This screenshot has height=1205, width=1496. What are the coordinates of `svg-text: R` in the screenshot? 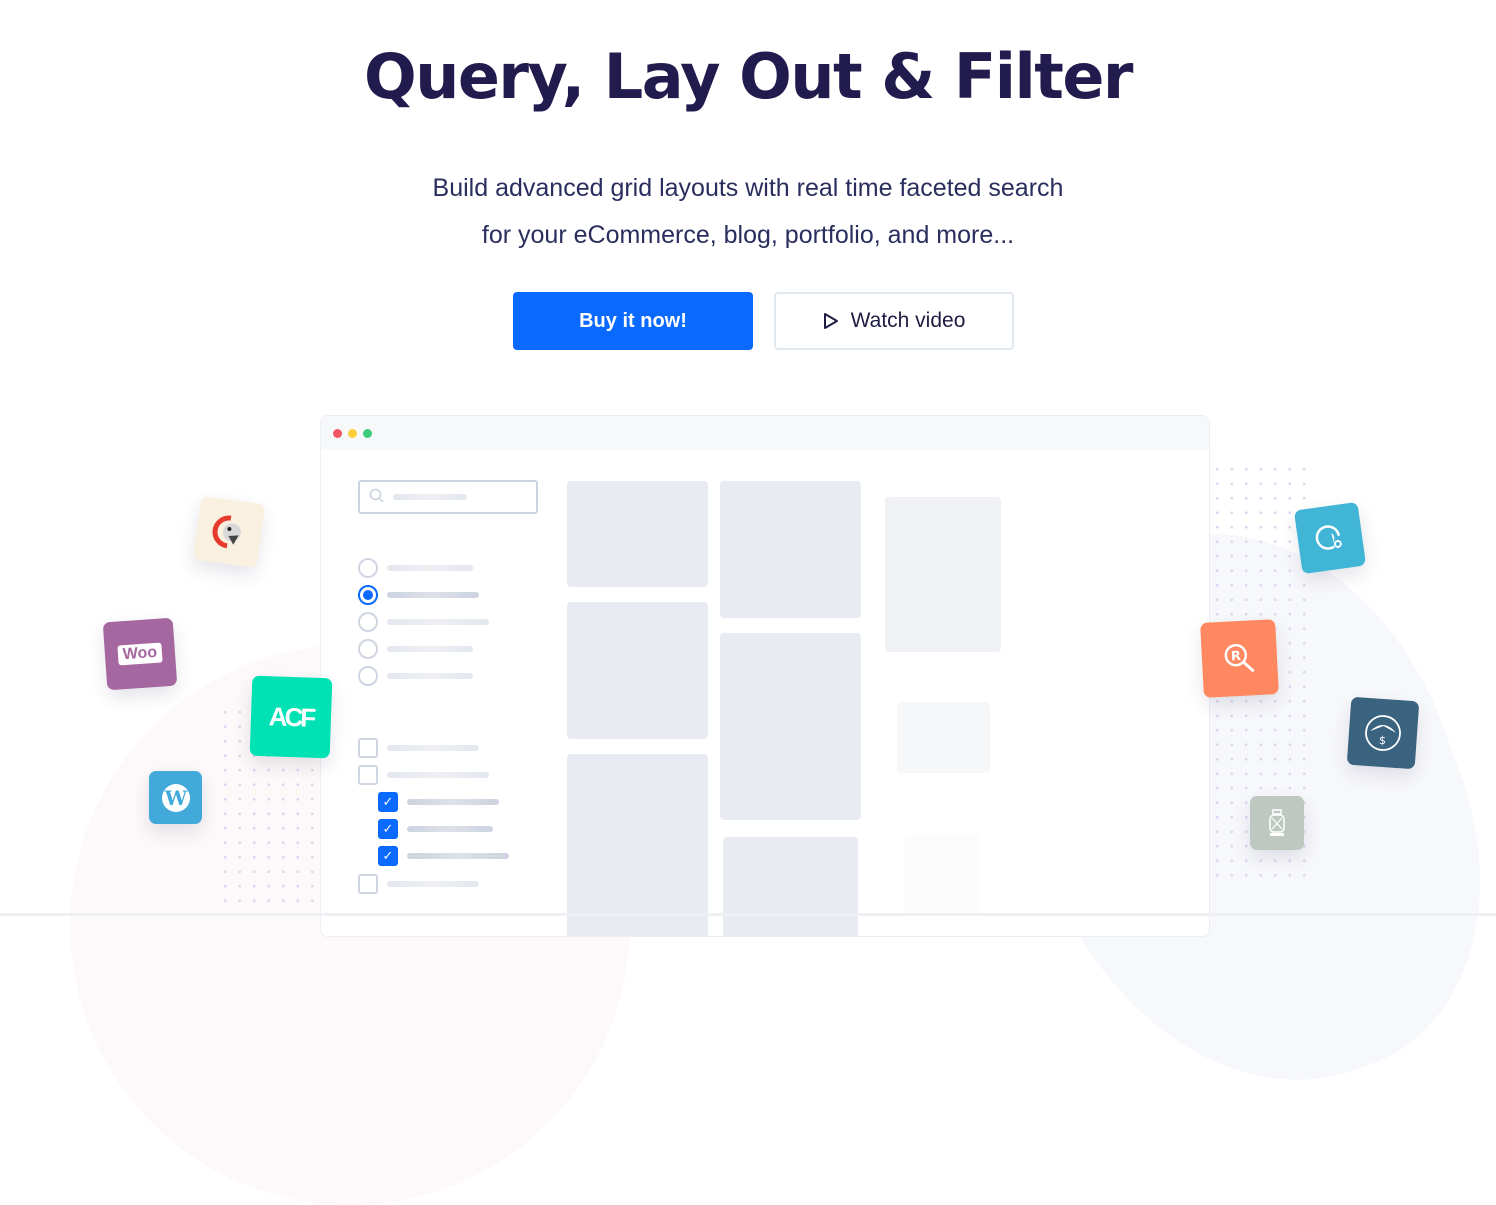 It's located at (1235, 656).